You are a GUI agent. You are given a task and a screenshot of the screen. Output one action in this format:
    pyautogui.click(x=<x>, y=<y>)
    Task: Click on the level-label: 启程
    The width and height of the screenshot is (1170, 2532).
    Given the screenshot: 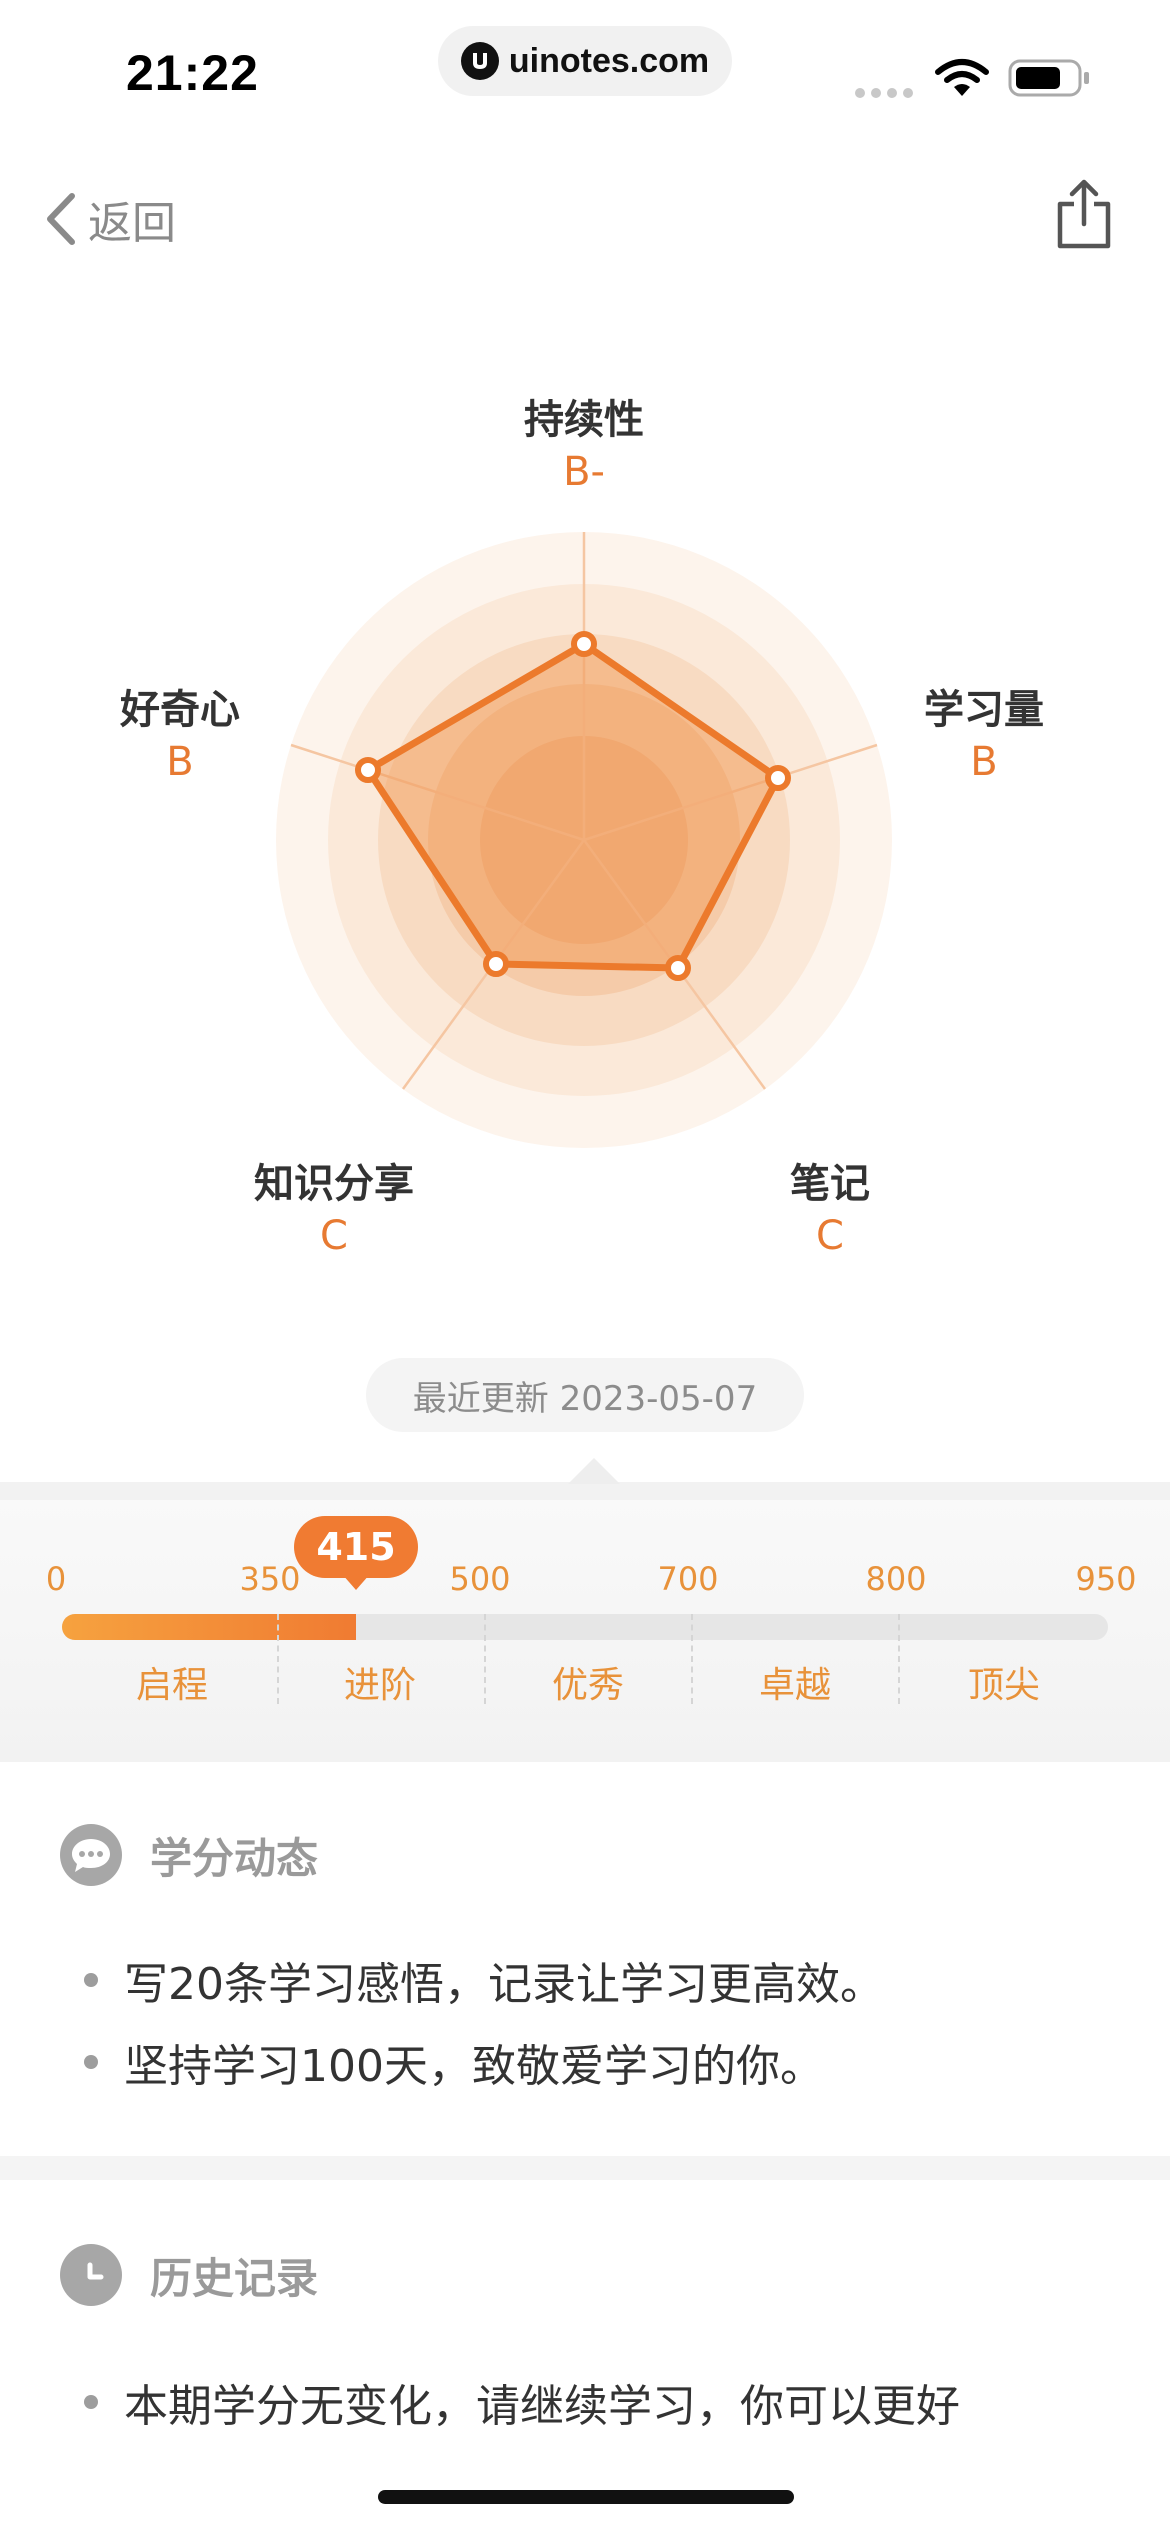 What is the action you would take?
    pyautogui.click(x=171, y=1685)
    